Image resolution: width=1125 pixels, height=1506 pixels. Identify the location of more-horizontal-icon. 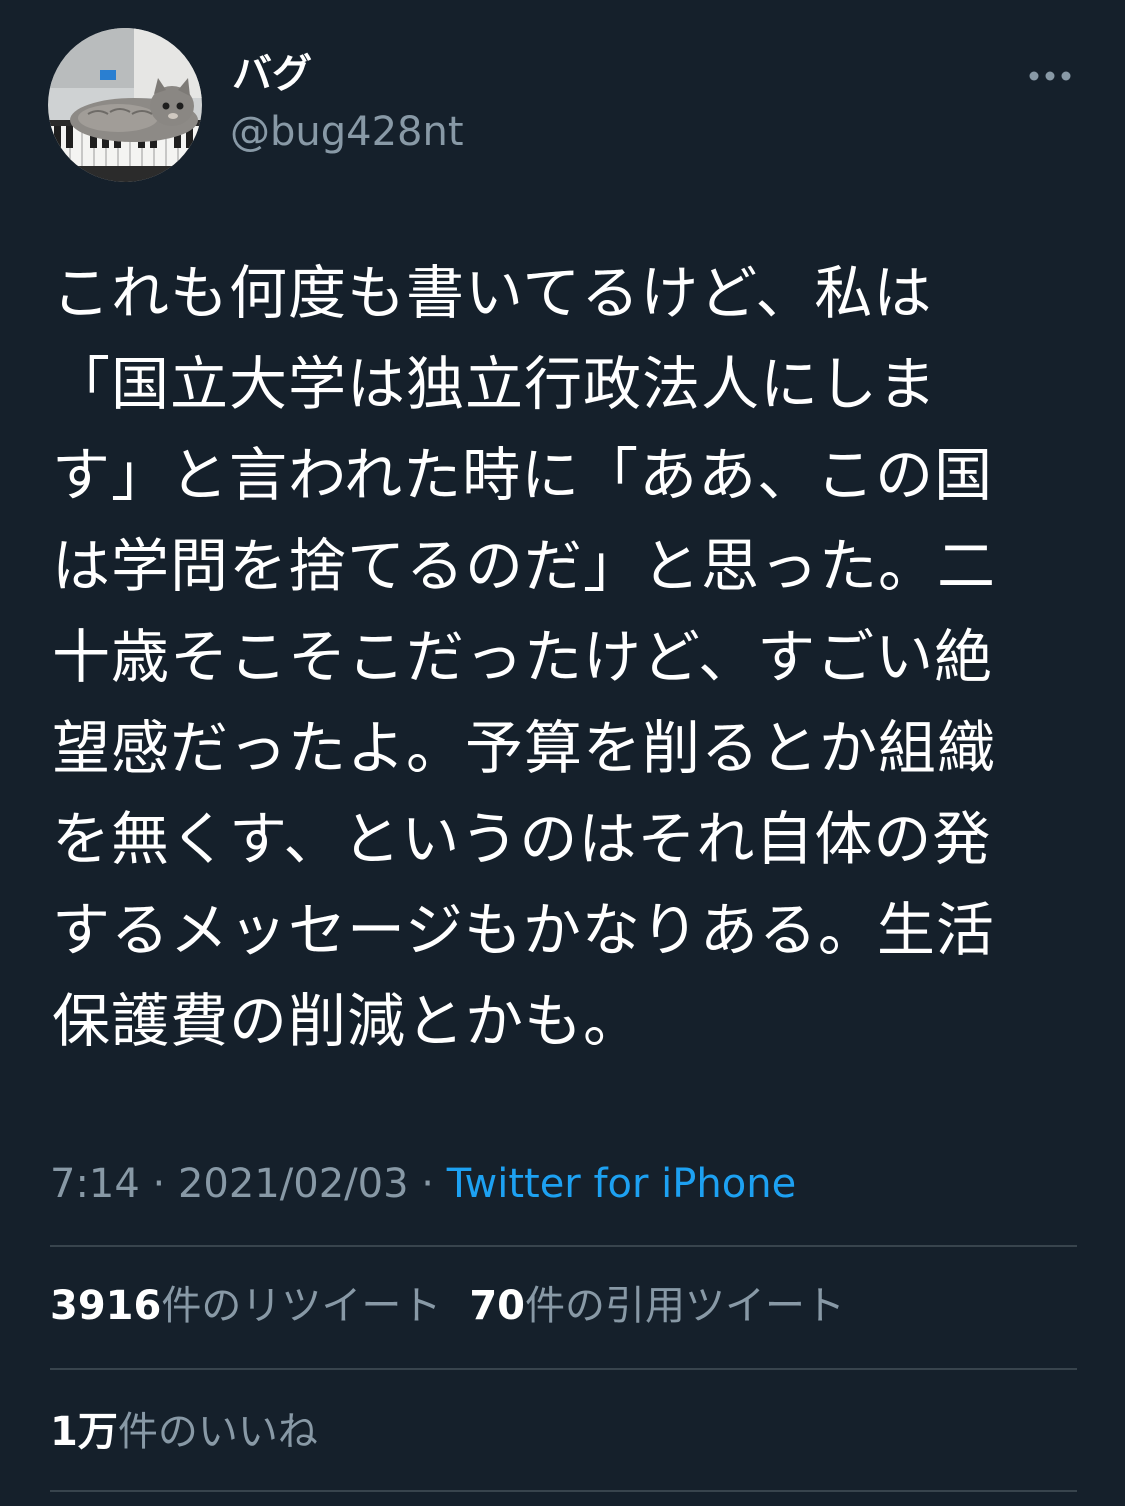
(1050, 76).